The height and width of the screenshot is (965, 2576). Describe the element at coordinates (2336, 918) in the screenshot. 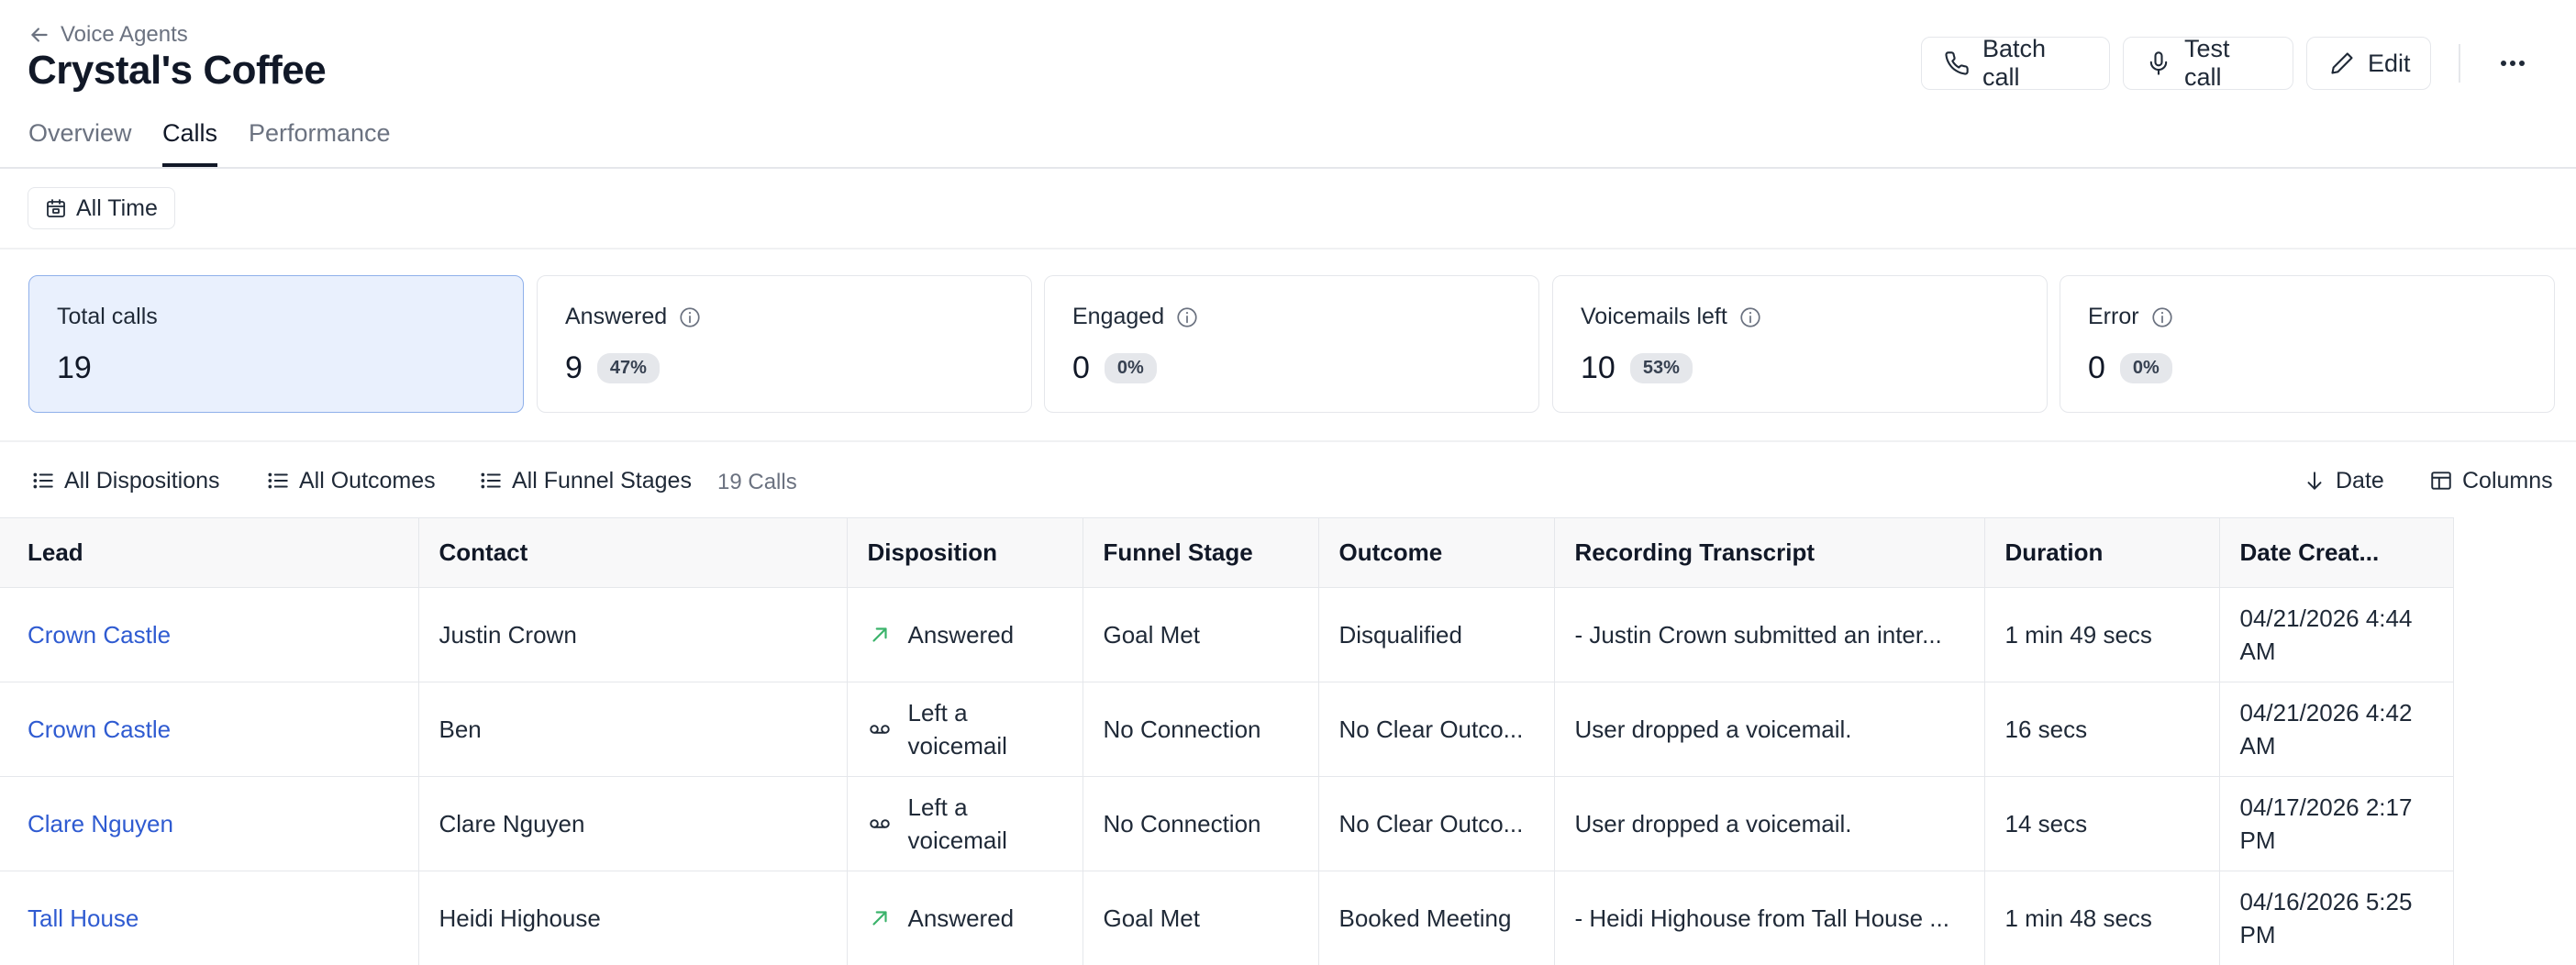

I see `date-cell: 04/16/2026 5:25 PM` at that location.